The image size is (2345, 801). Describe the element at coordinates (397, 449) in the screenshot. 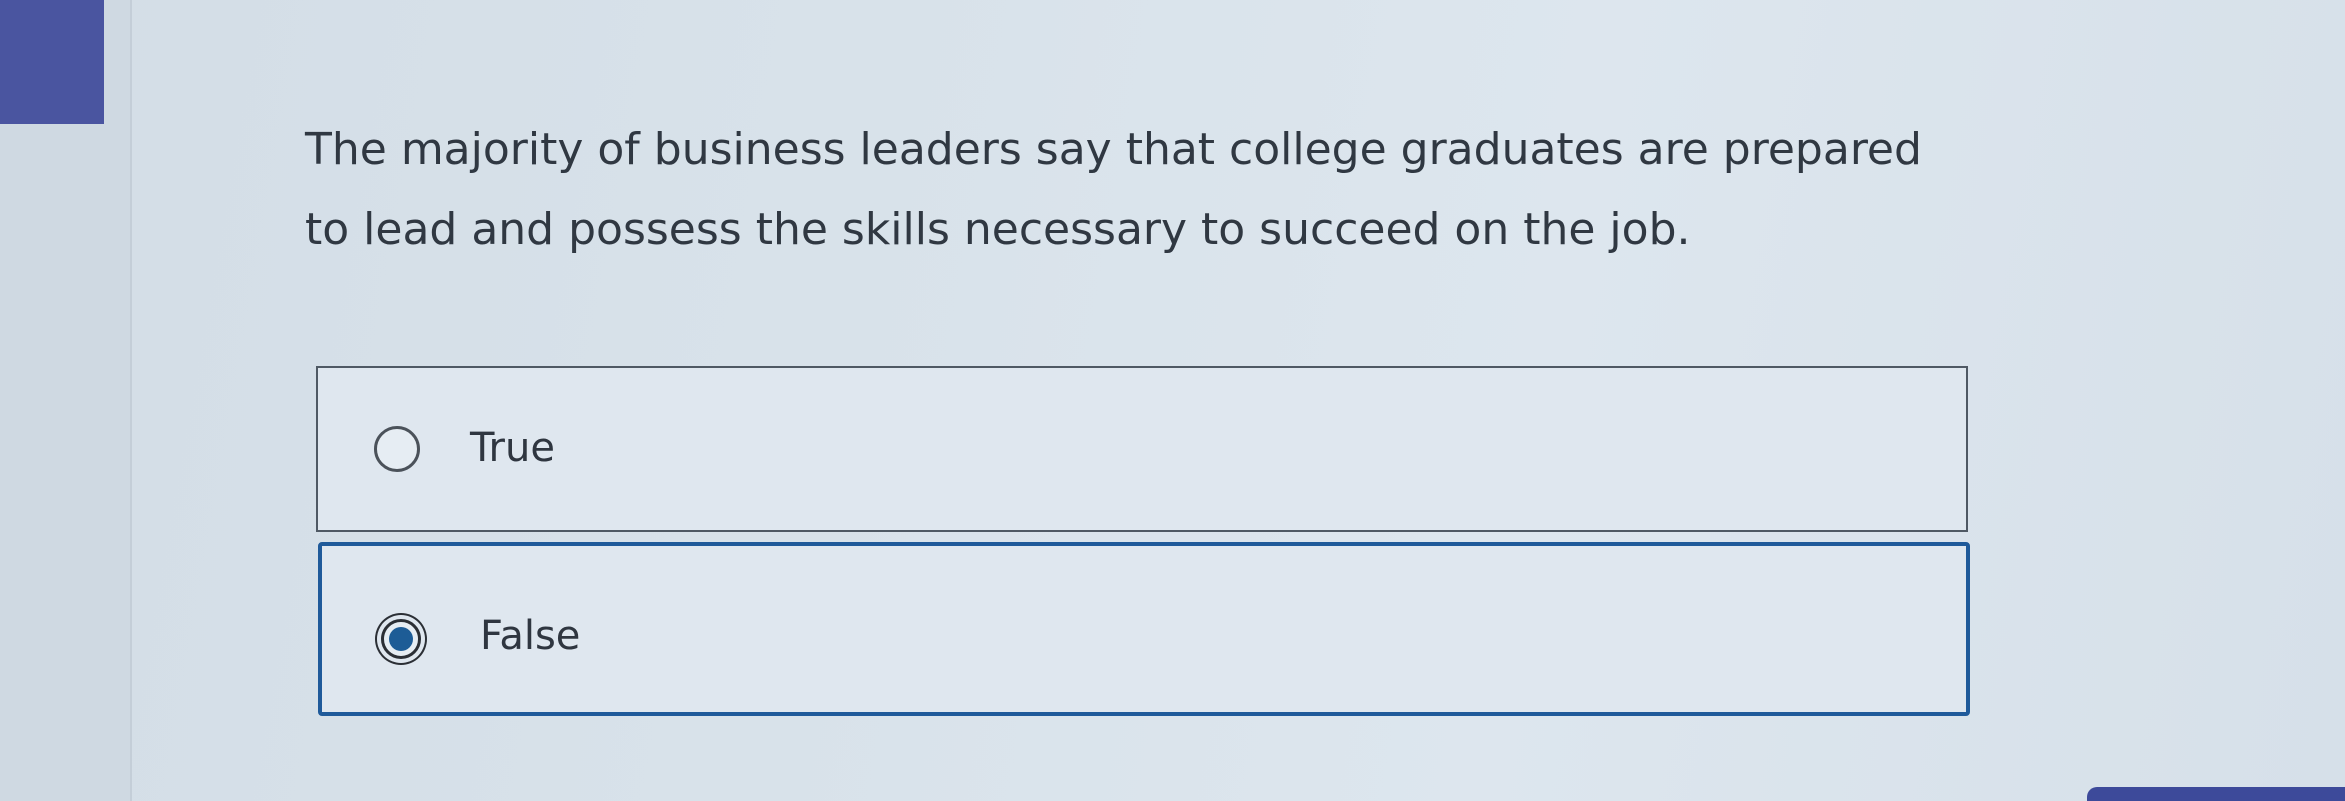

I see `radio-button-unselected` at that location.